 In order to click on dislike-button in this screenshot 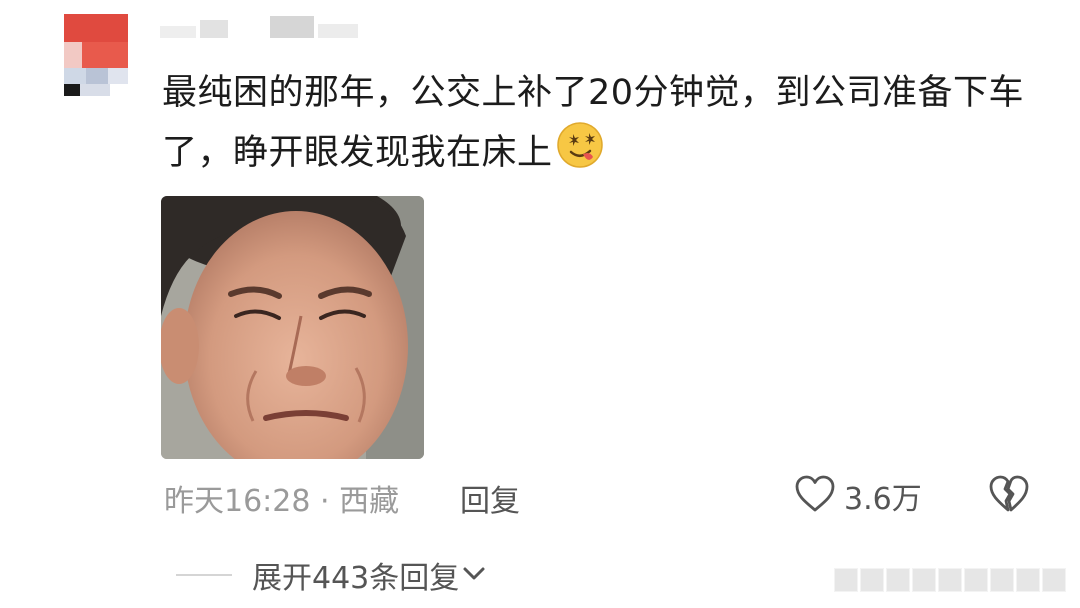, I will do `click(1009, 496)`.